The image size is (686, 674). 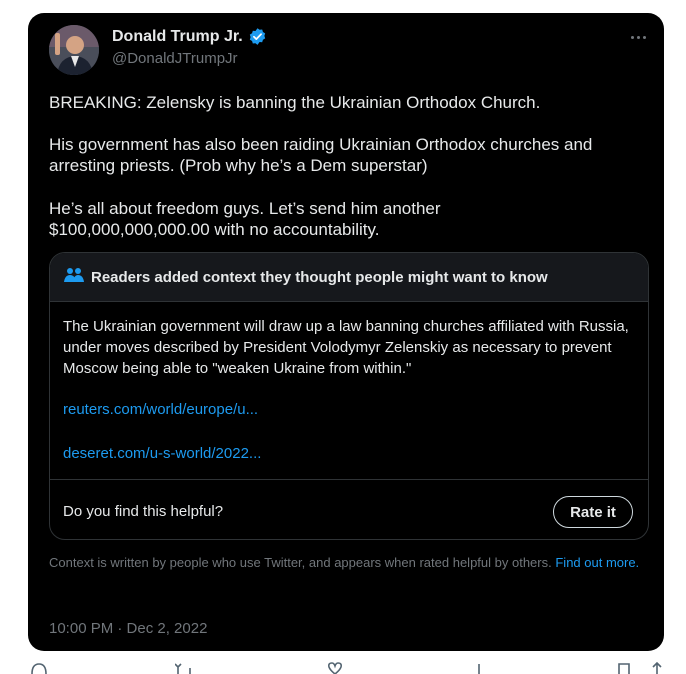 What do you see at coordinates (597, 562) in the screenshot?
I see `find-out-more-link: Find out more.` at bounding box center [597, 562].